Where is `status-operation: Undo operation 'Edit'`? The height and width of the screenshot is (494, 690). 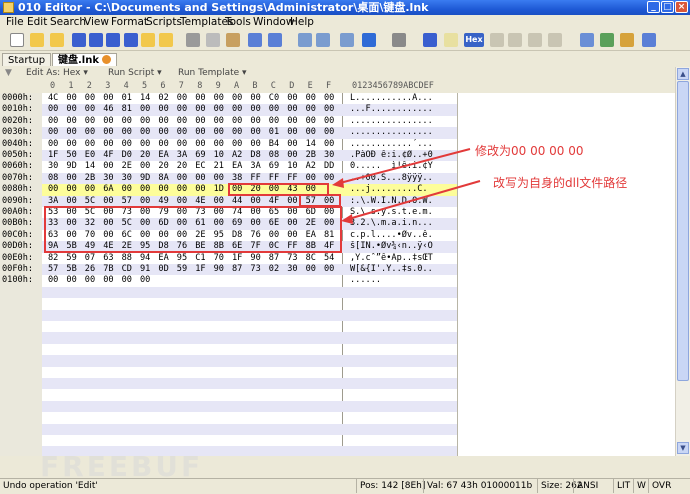 status-operation: Undo operation 'Edit' is located at coordinates (50, 486).